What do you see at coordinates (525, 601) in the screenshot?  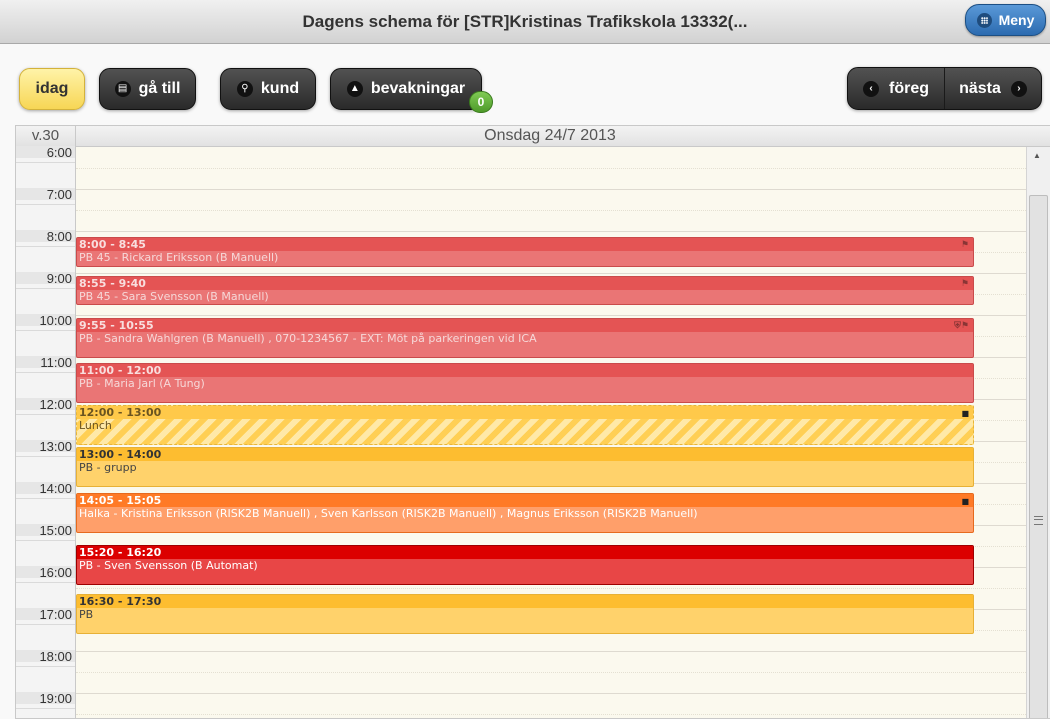 I see `event-time: 16:30 - 17:30` at bounding box center [525, 601].